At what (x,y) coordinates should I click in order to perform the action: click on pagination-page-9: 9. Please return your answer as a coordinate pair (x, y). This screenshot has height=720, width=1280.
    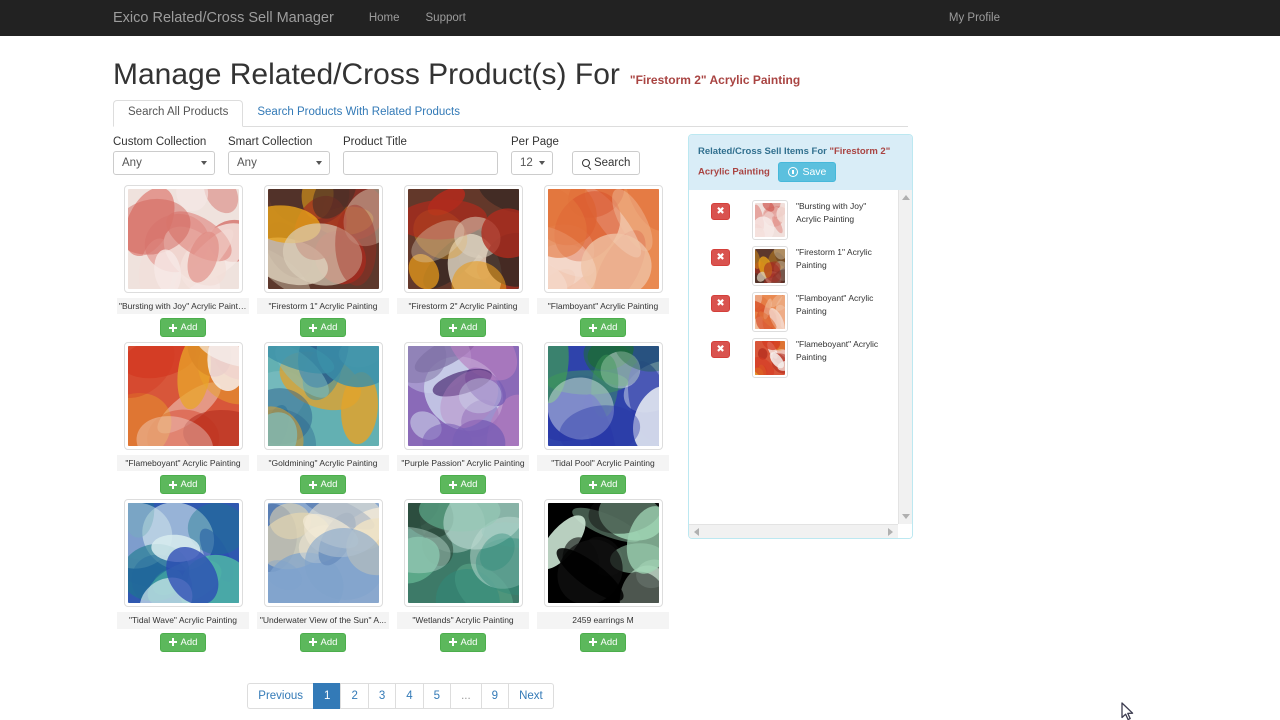
    Looking at the image, I should click on (494, 695).